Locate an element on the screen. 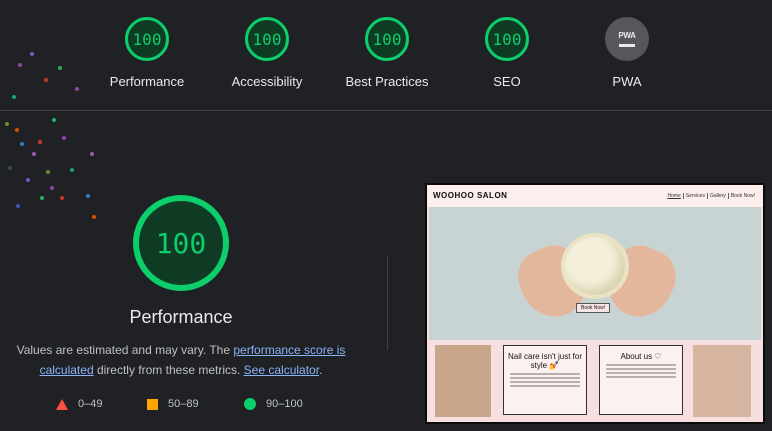 The image size is (772, 431). flower-shape is located at coordinates (595, 266).